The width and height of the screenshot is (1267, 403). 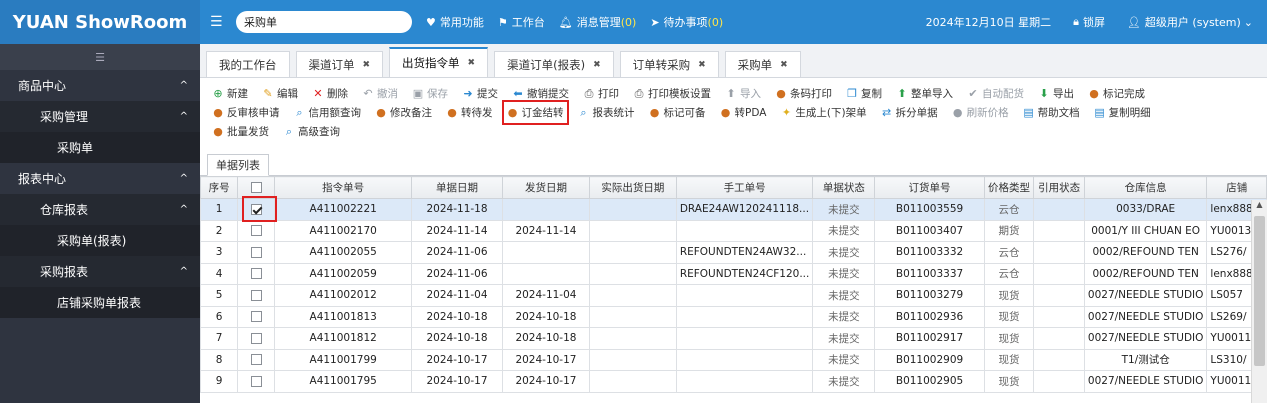 What do you see at coordinates (554, 64) in the screenshot?
I see `tab-3: 渠道订单(报表) ✖` at bounding box center [554, 64].